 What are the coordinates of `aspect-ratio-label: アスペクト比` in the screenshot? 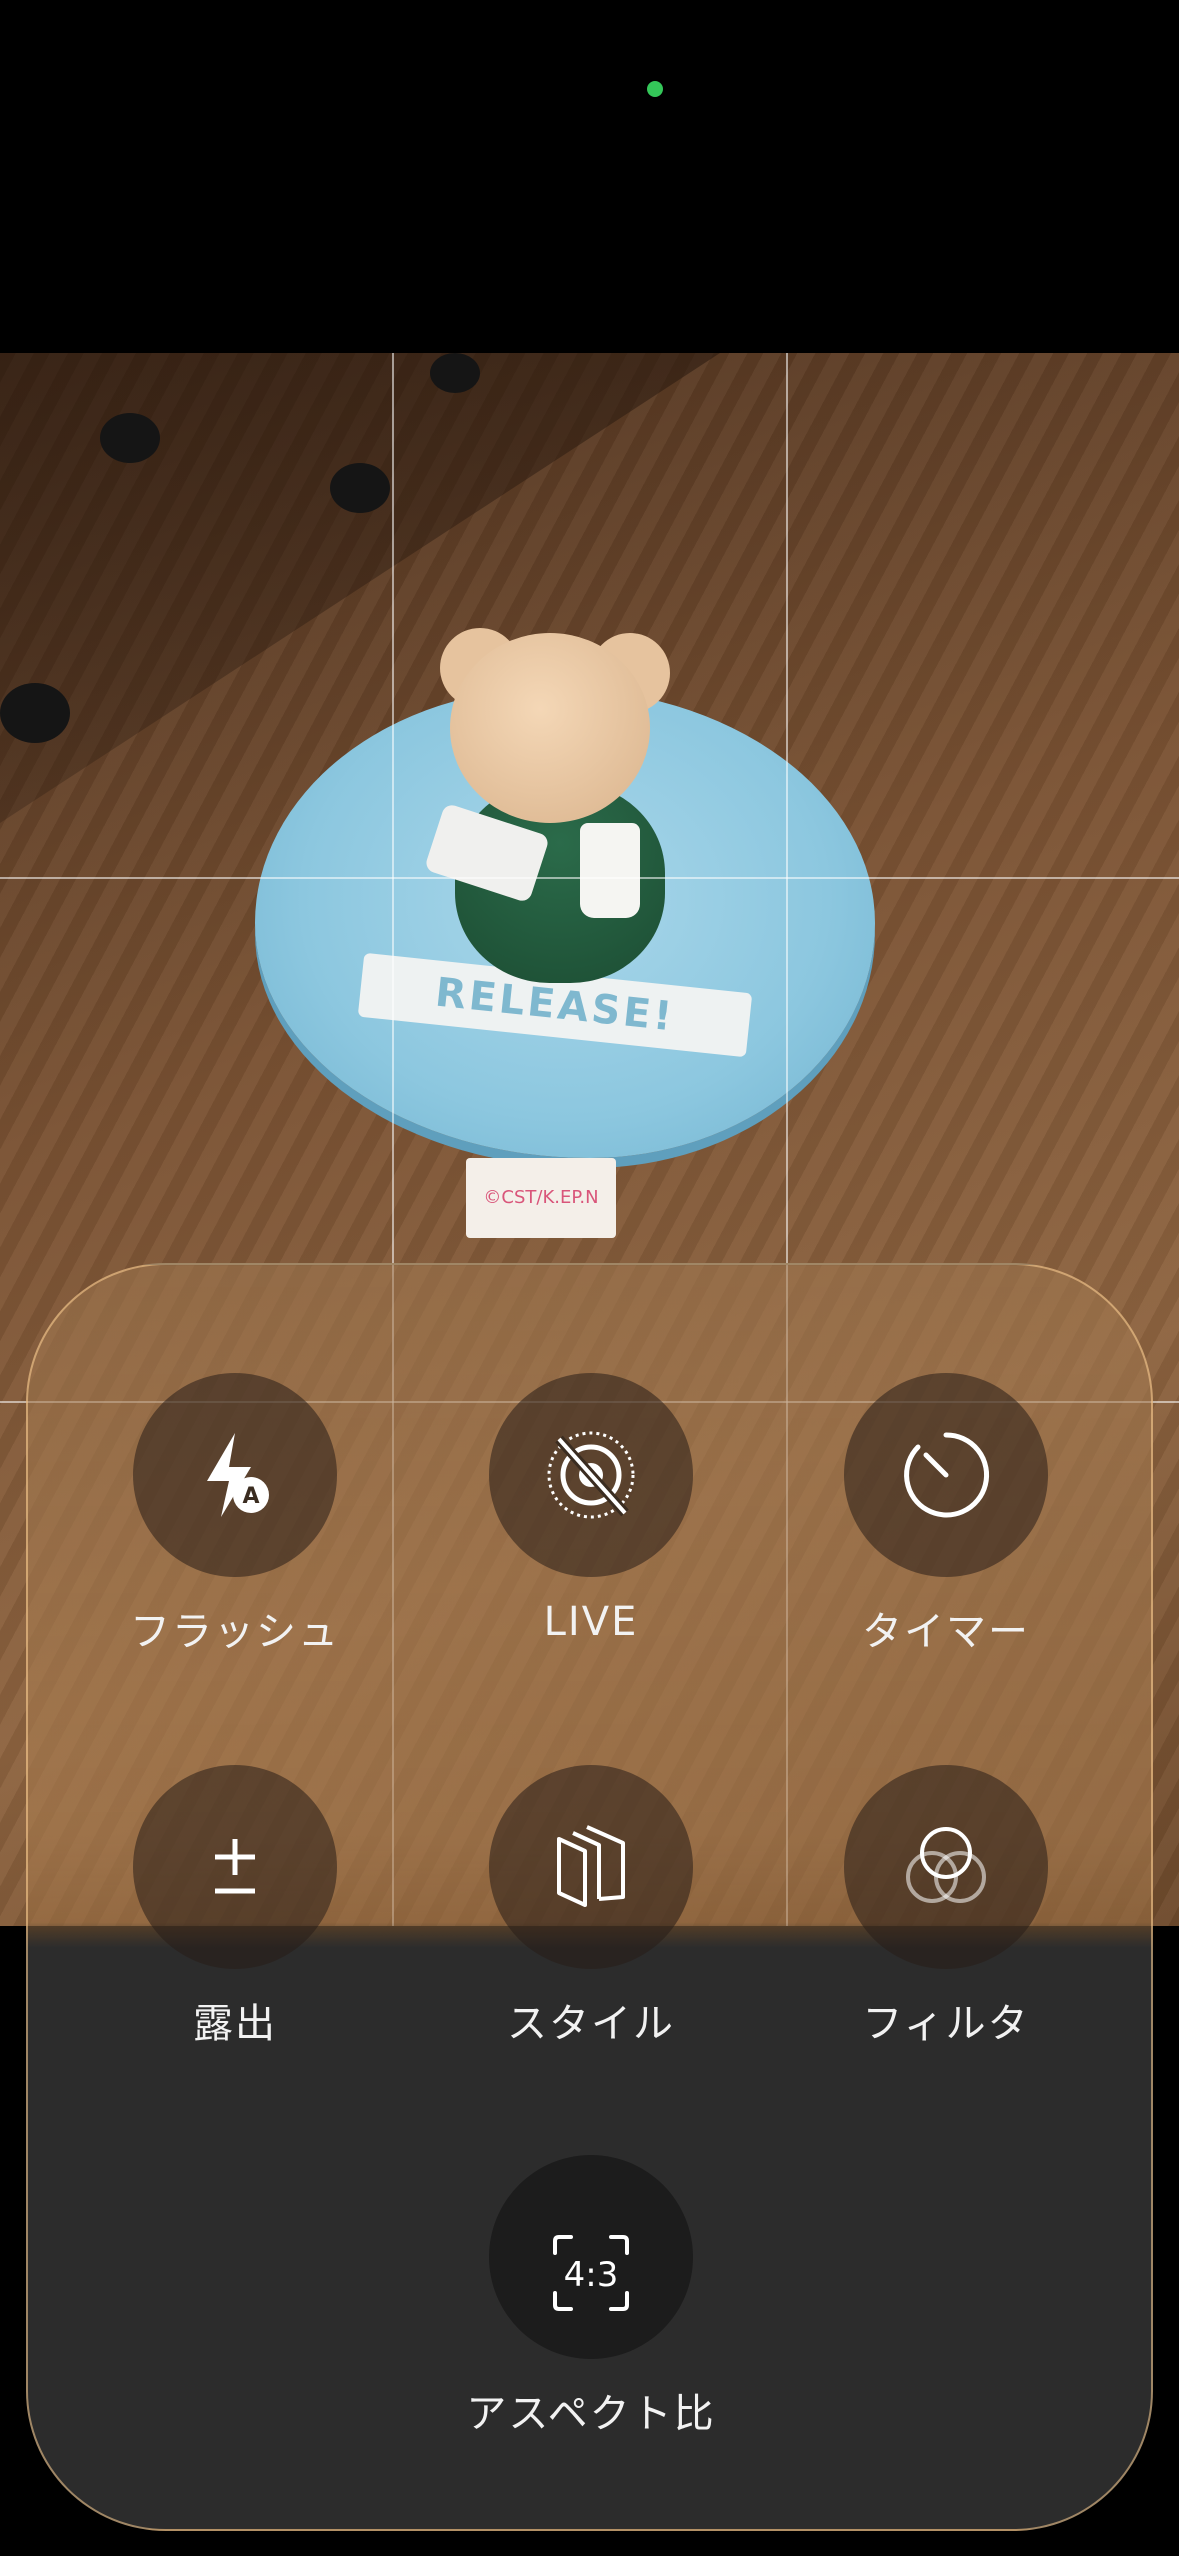 It's located at (591, 2414).